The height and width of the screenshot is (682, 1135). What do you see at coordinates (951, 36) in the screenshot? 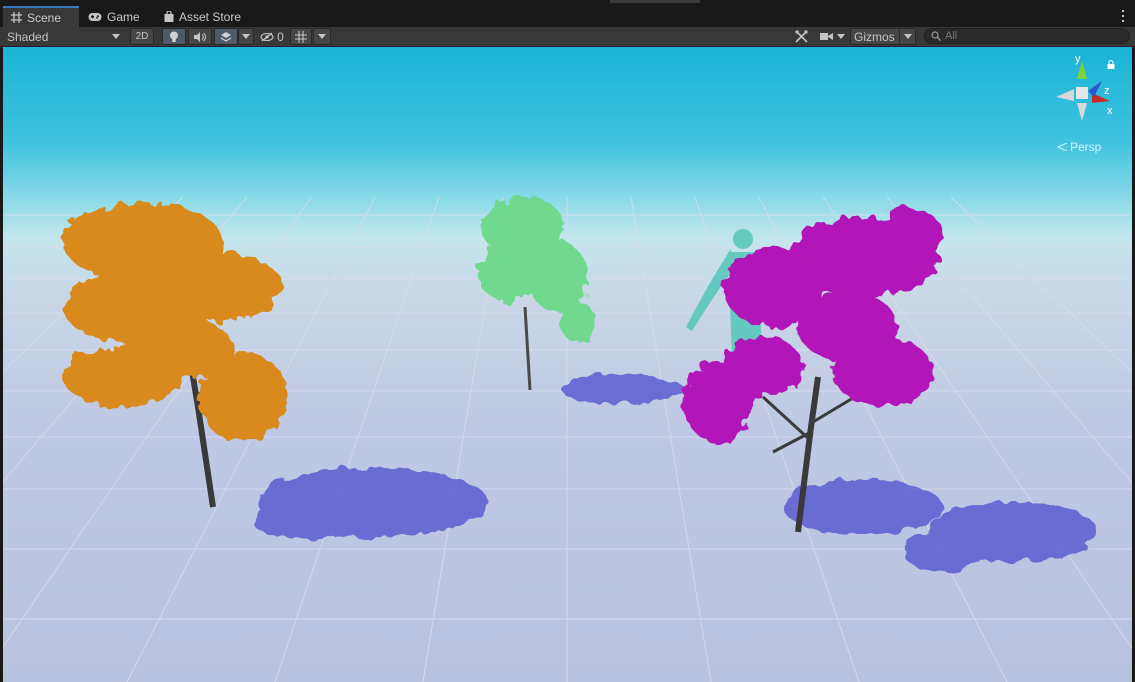
I see `search-placeholder: All` at bounding box center [951, 36].